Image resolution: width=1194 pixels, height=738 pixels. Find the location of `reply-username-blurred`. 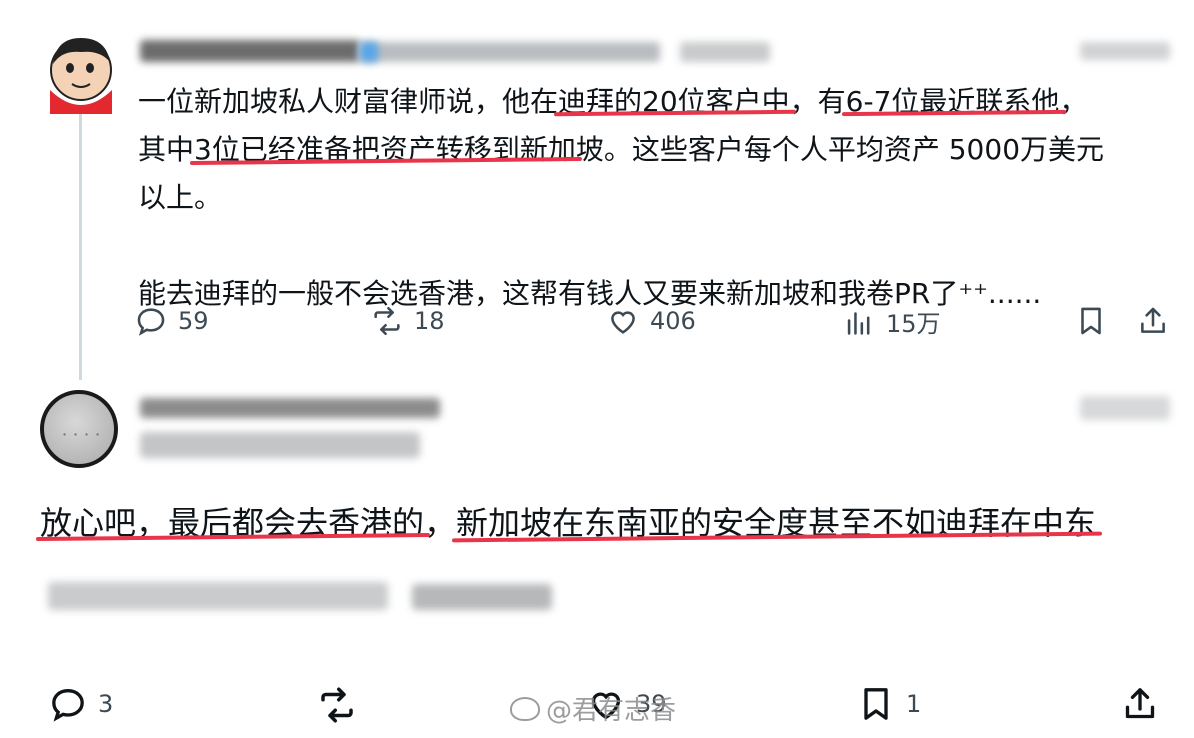

reply-username-blurred is located at coordinates (290, 408).